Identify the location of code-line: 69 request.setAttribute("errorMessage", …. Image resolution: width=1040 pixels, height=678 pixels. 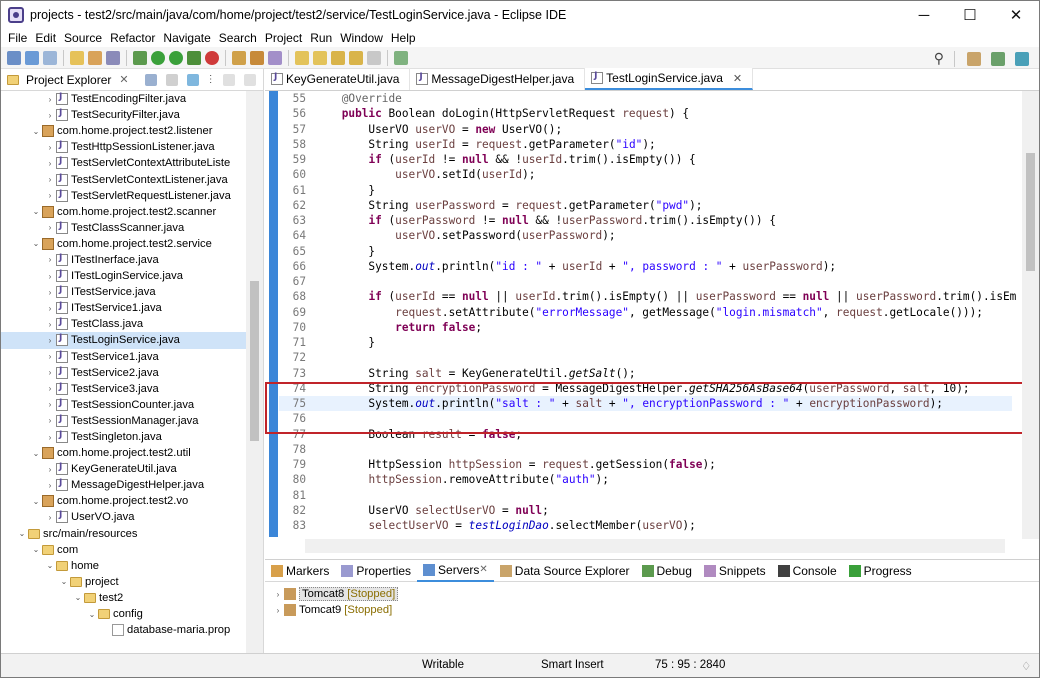
(645, 312).